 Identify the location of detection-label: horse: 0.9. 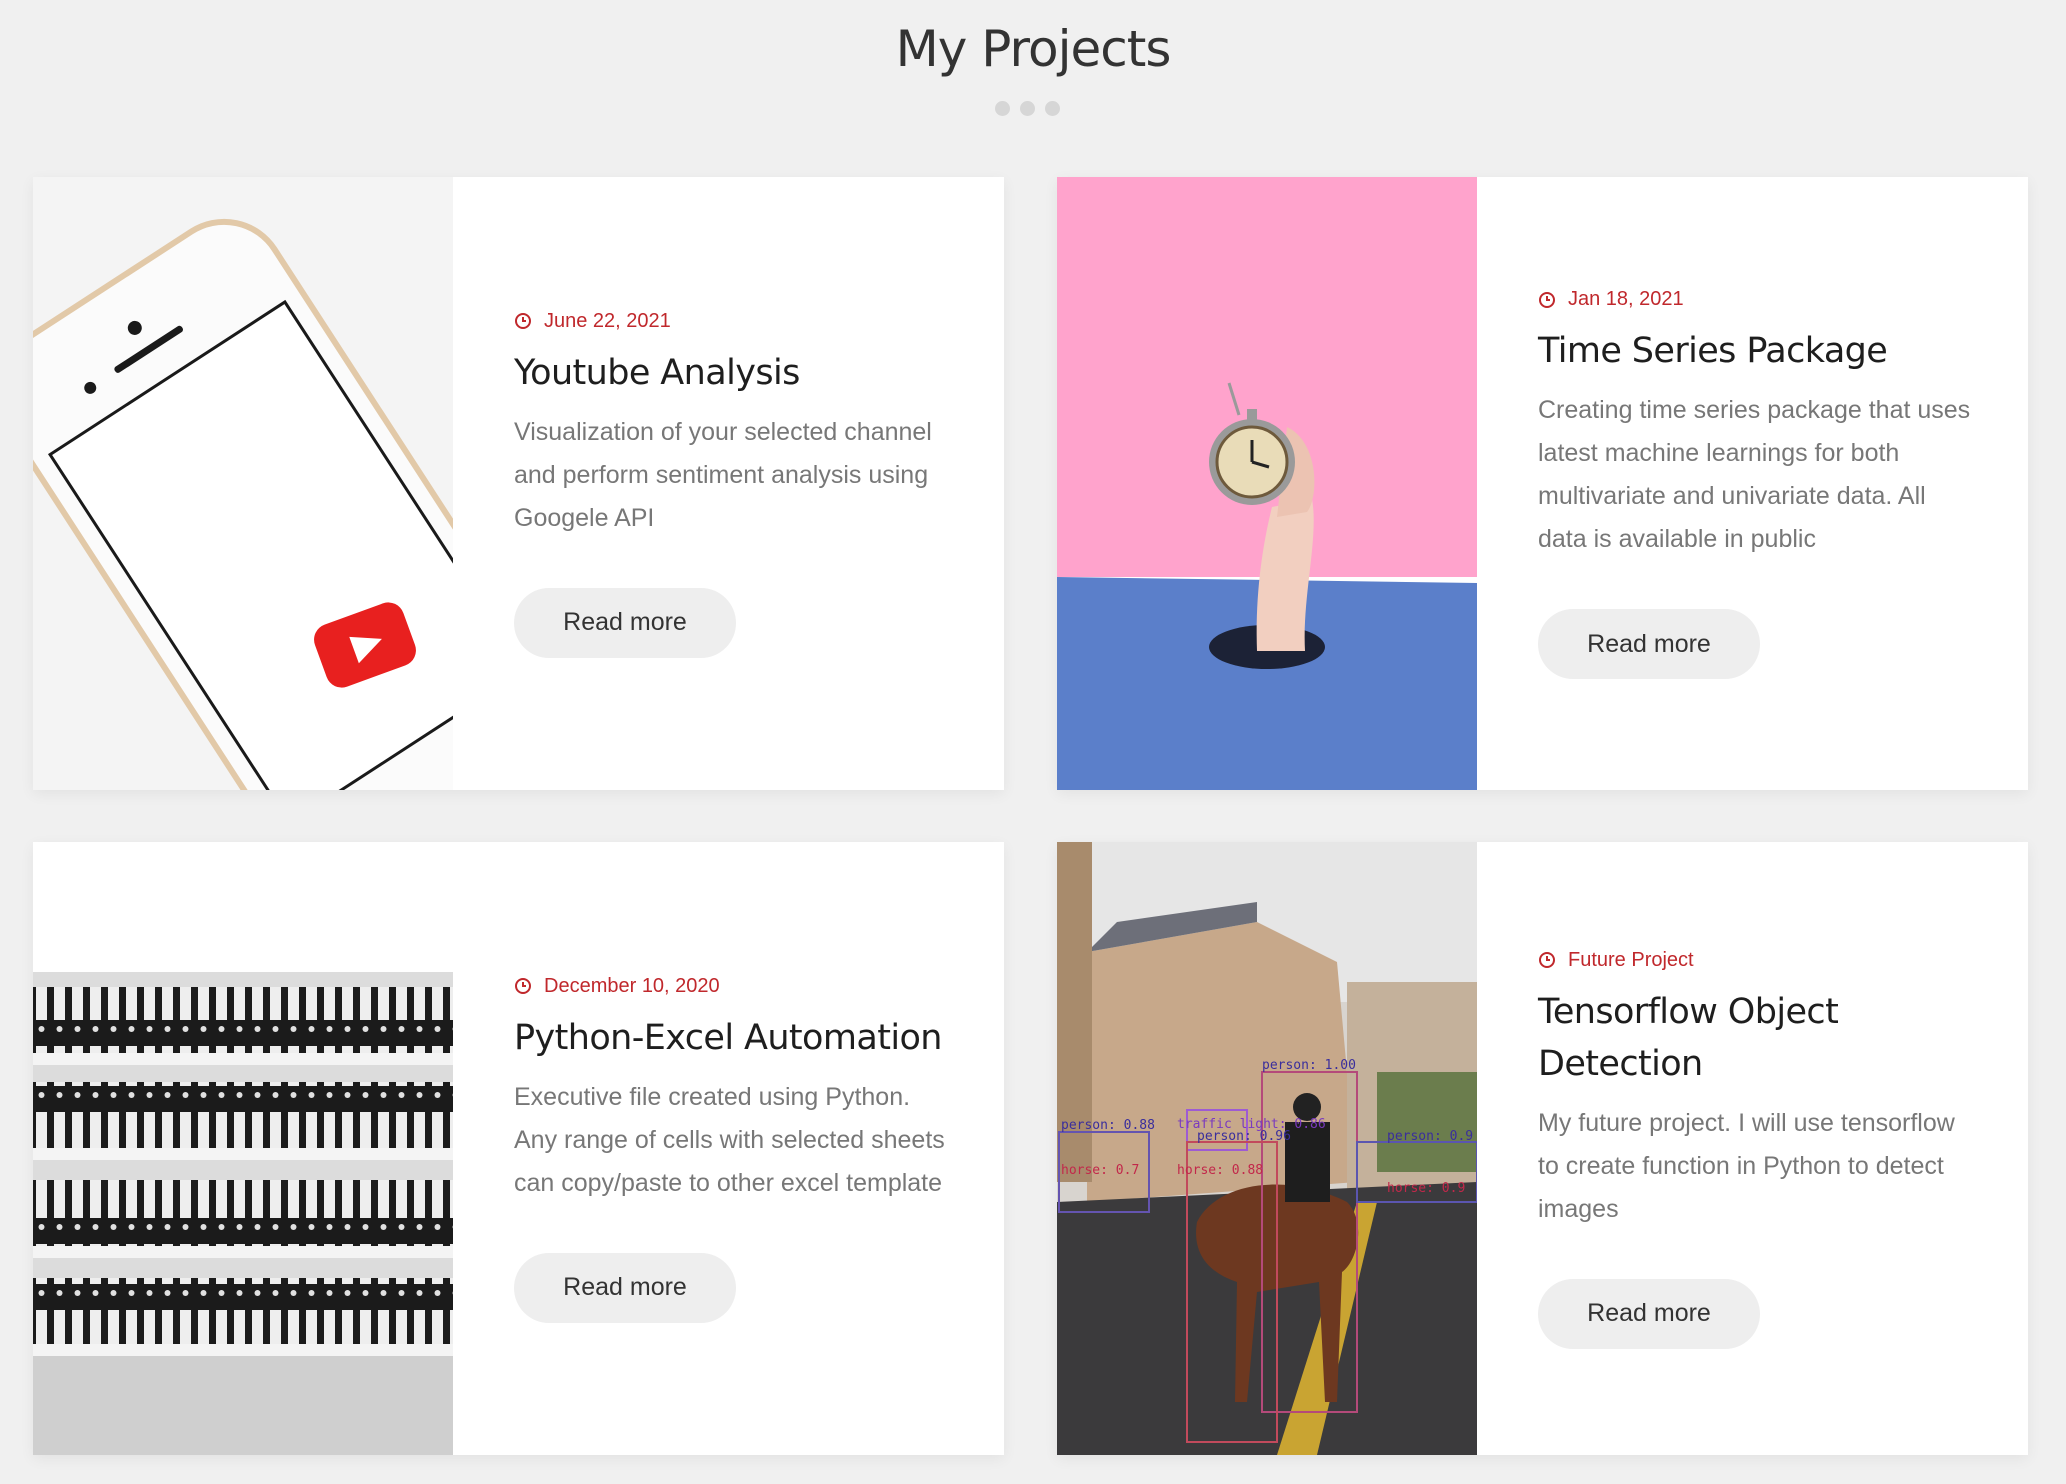
(1426, 1188).